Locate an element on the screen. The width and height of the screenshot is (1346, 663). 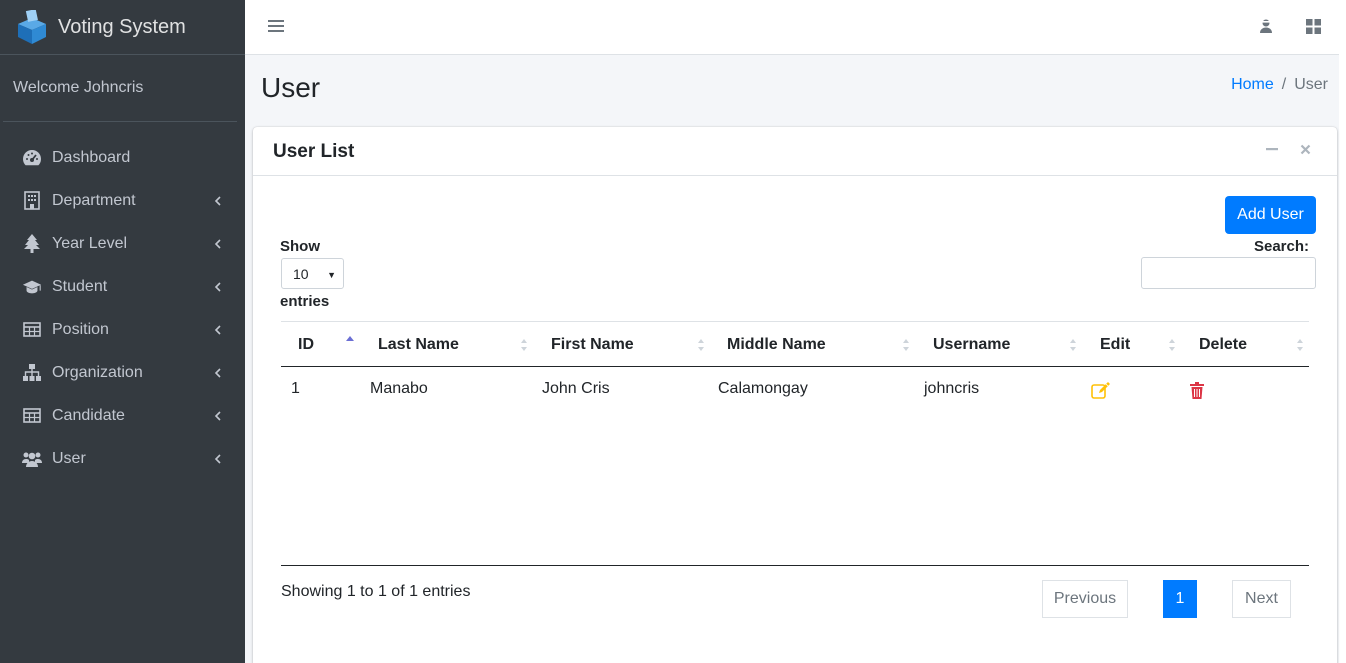
graduation-cap-icon is located at coordinates (32, 287).